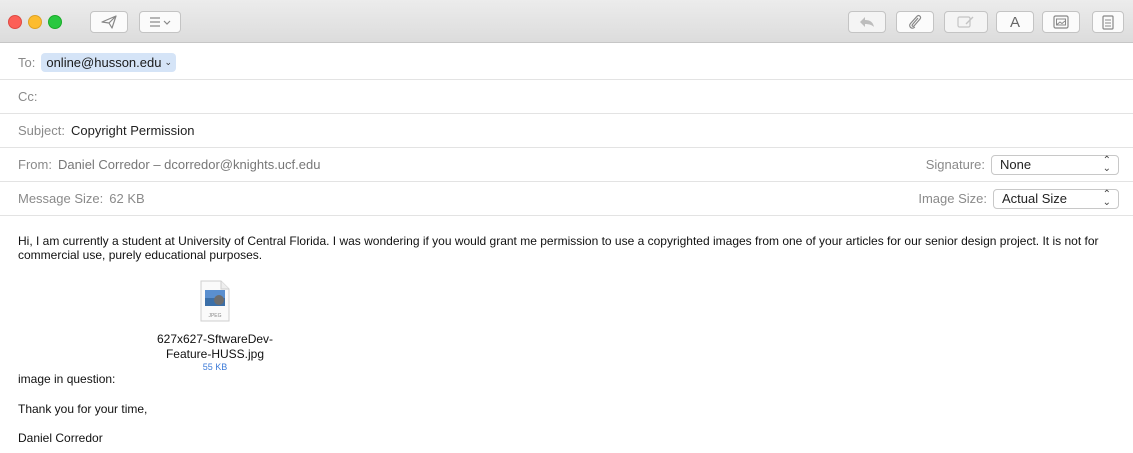 The width and height of the screenshot is (1133, 453). Describe the element at coordinates (215, 367) in the screenshot. I see `attachment-size: 55 KB` at that location.